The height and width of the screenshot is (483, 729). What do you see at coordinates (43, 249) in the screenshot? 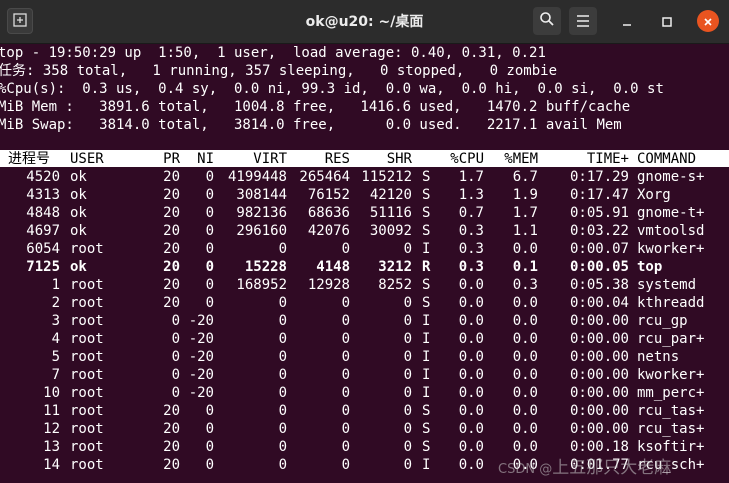
I see `cell-pid: 6054` at bounding box center [43, 249].